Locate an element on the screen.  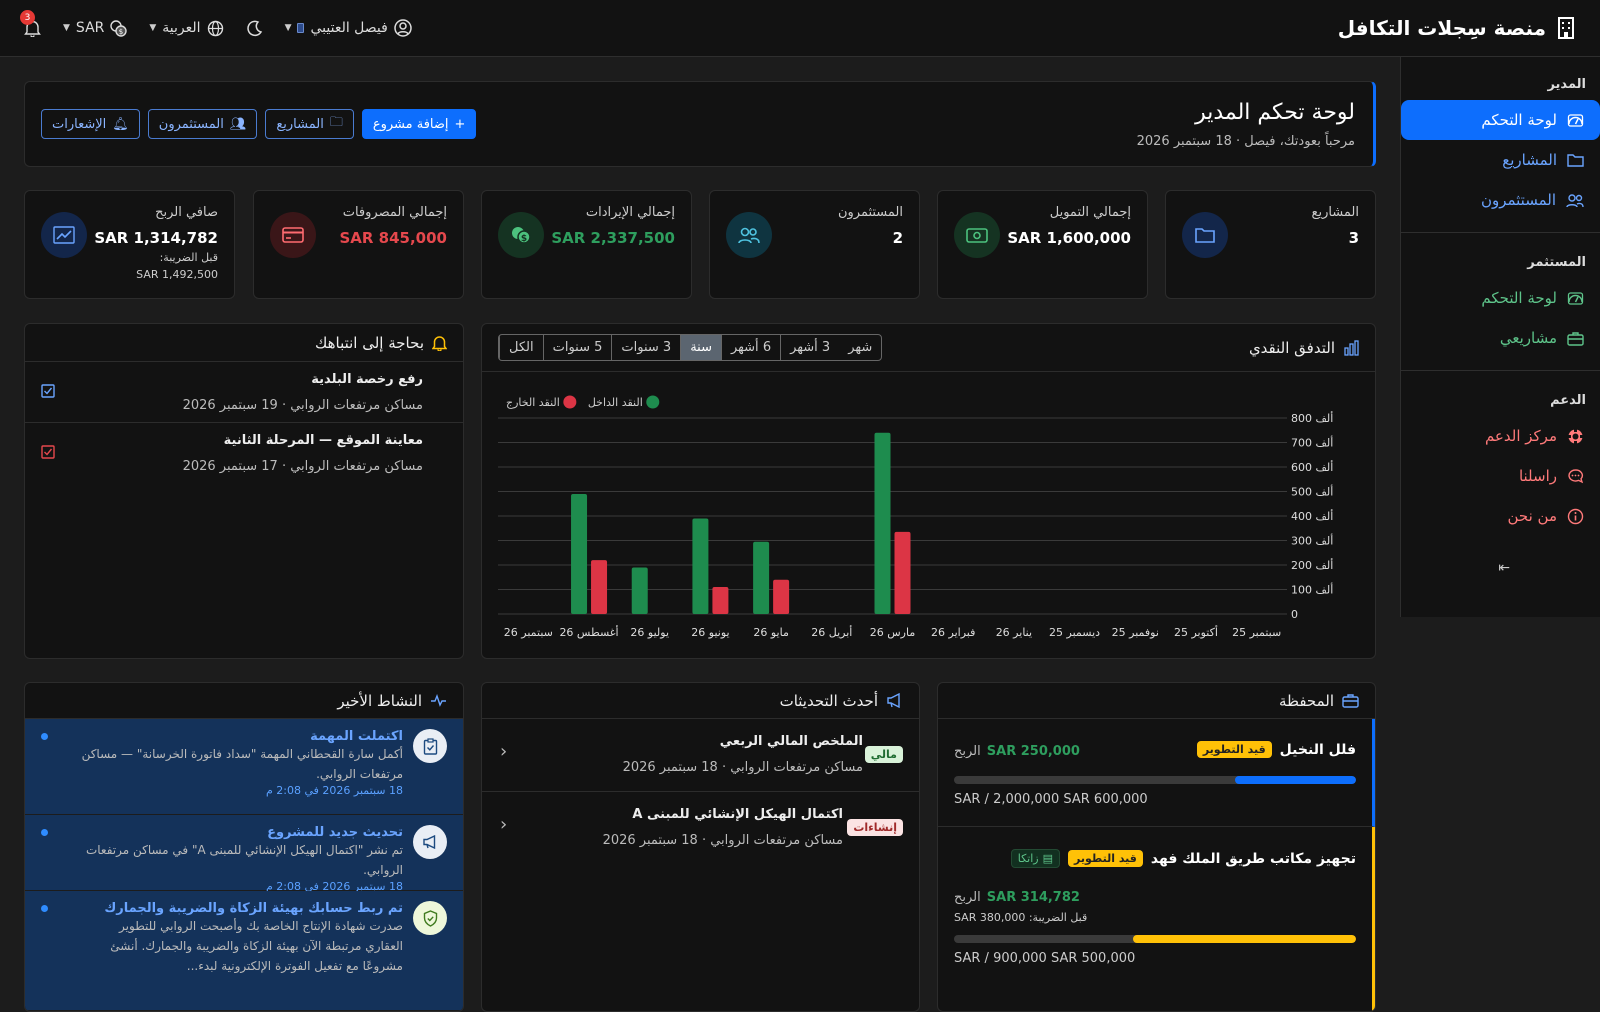
button-label: المشاريع is located at coordinates (300, 124).